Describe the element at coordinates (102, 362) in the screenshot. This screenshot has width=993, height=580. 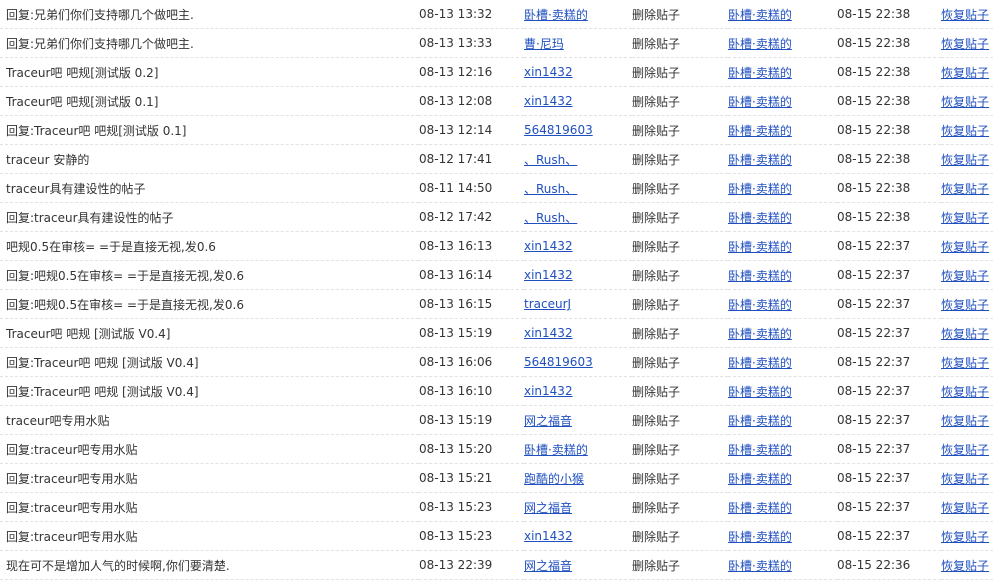
I see `post-title: 回复:Traceur吧 吧规 [测试版 V0.4]` at that location.